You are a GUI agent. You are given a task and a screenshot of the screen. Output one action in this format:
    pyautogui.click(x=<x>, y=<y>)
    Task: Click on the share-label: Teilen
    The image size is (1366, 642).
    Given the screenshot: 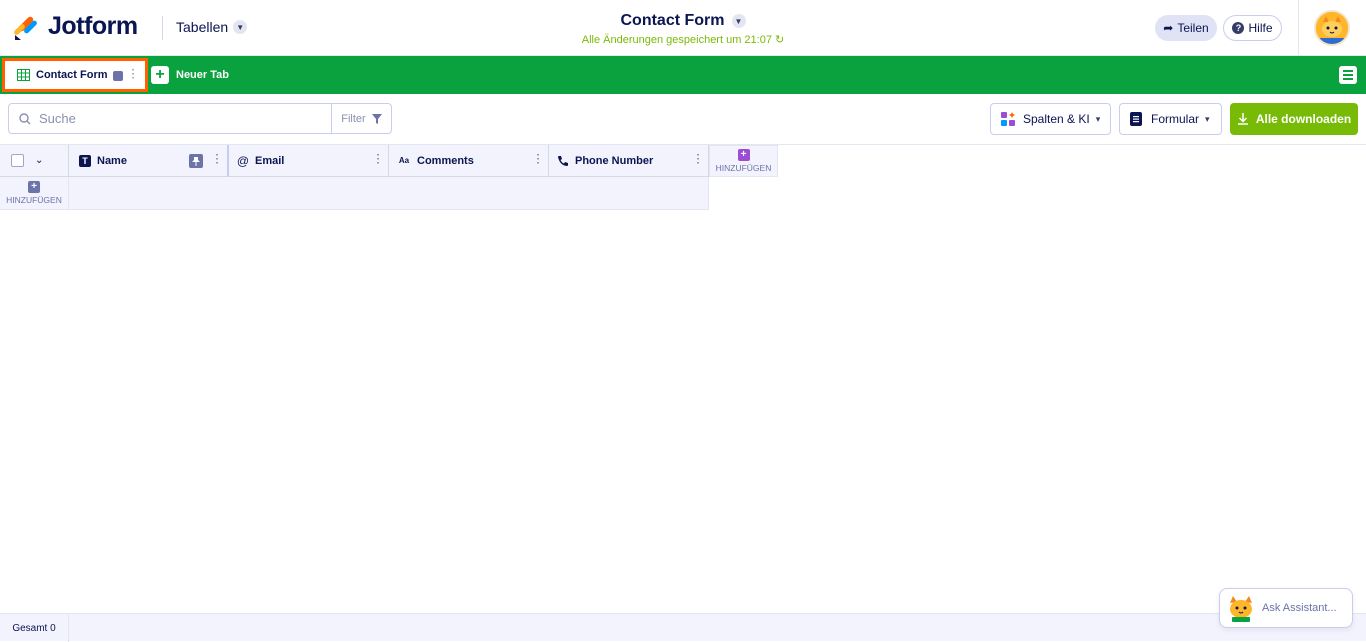 What is the action you would take?
    pyautogui.click(x=1193, y=28)
    